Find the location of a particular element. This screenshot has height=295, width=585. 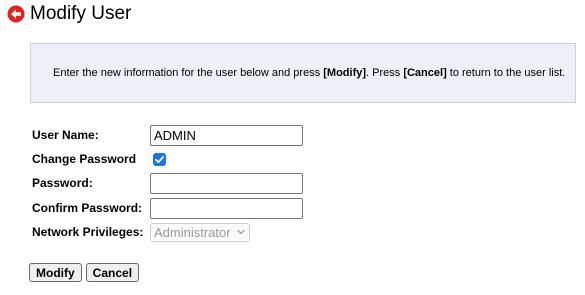

password-label: Password: is located at coordinates (62, 183).